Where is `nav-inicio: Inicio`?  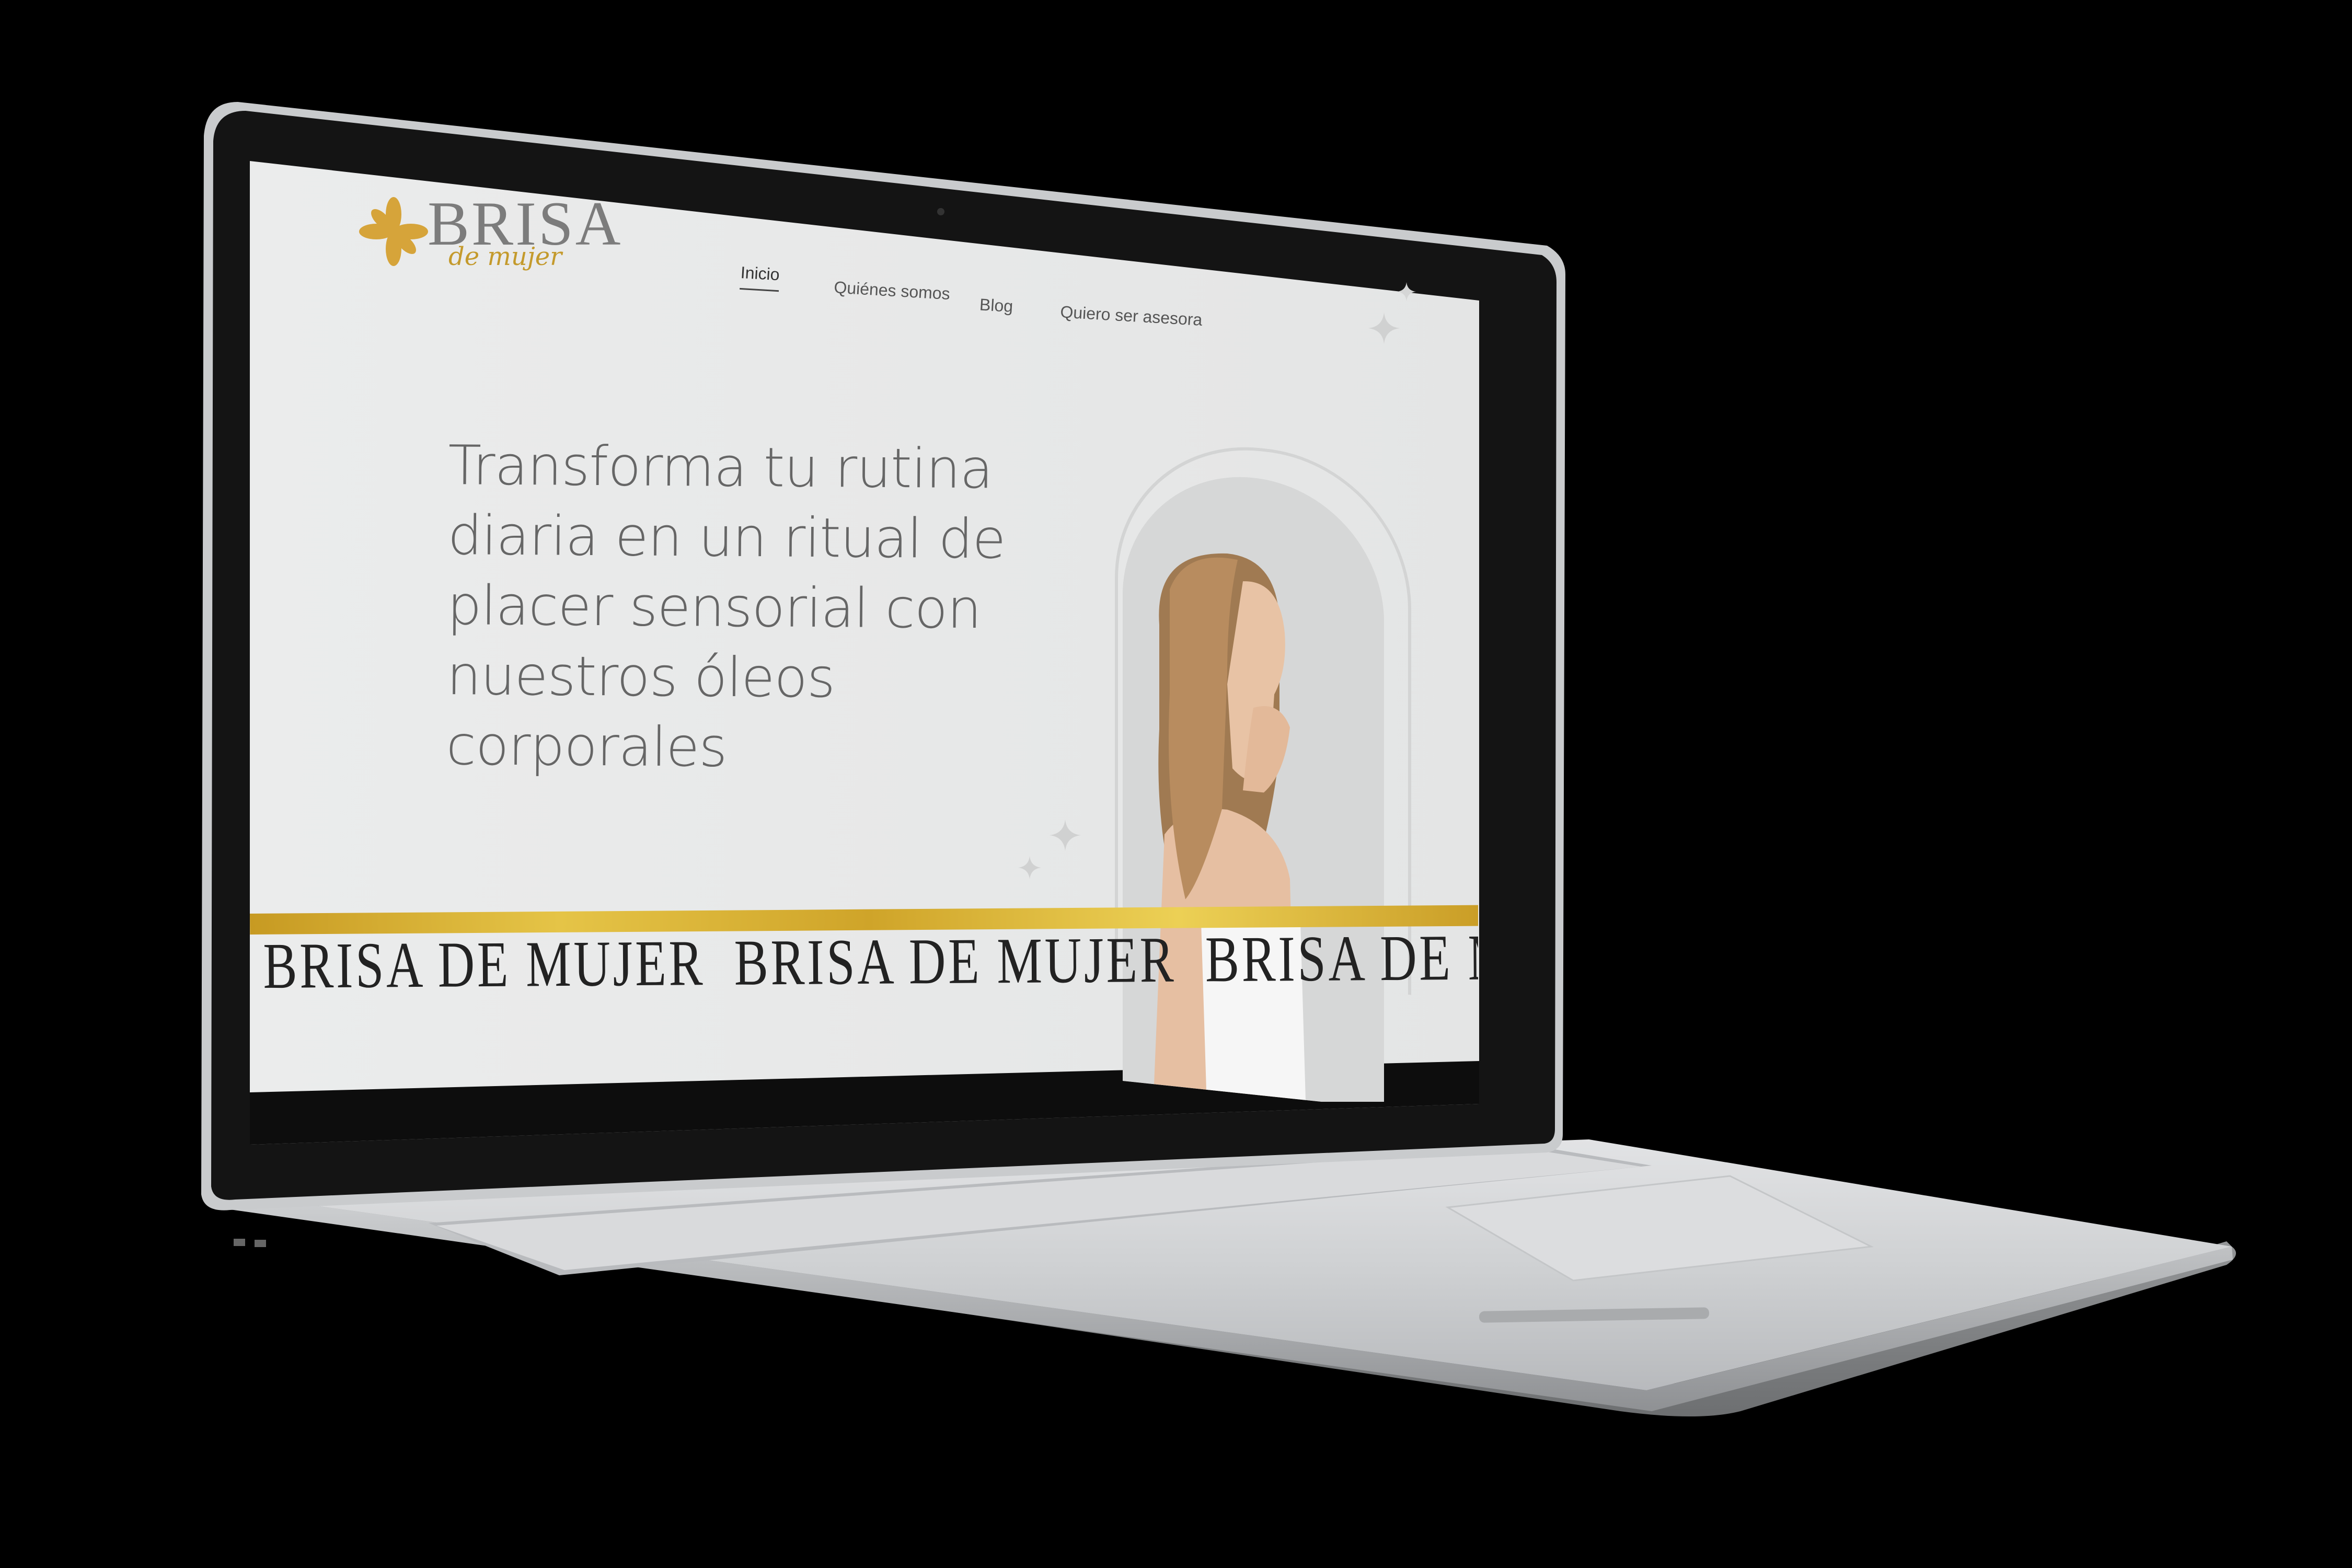
nav-inicio: Inicio is located at coordinates (760, 273).